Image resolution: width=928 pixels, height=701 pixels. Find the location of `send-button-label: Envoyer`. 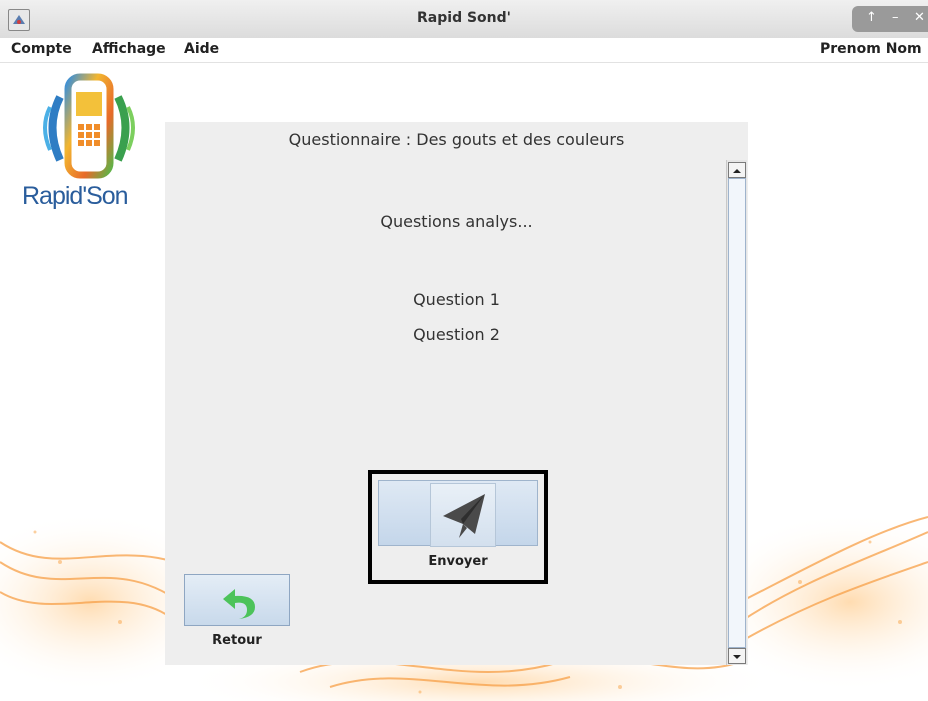

send-button-label: Envoyer is located at coordinates (458, 561).